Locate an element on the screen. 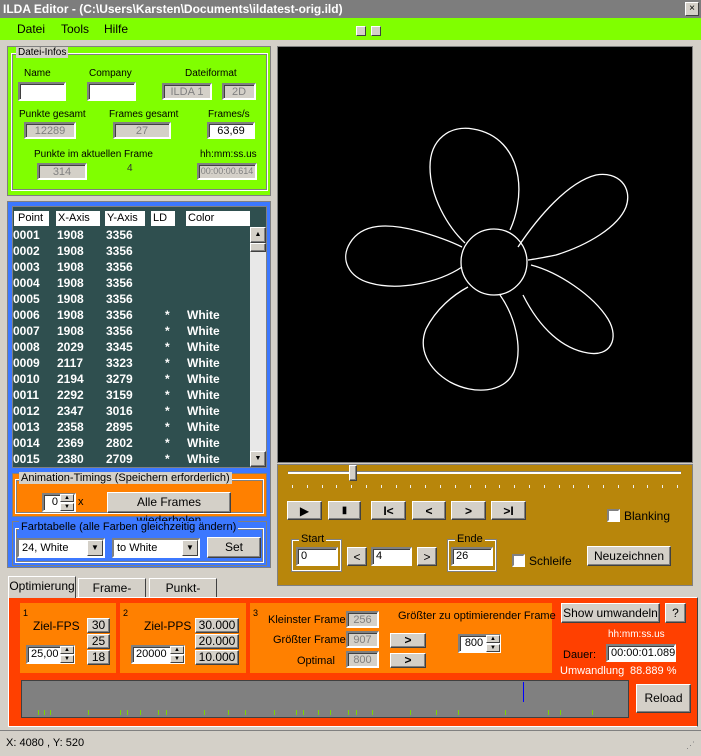  header-point: Point is located at coordinates (31, 218).